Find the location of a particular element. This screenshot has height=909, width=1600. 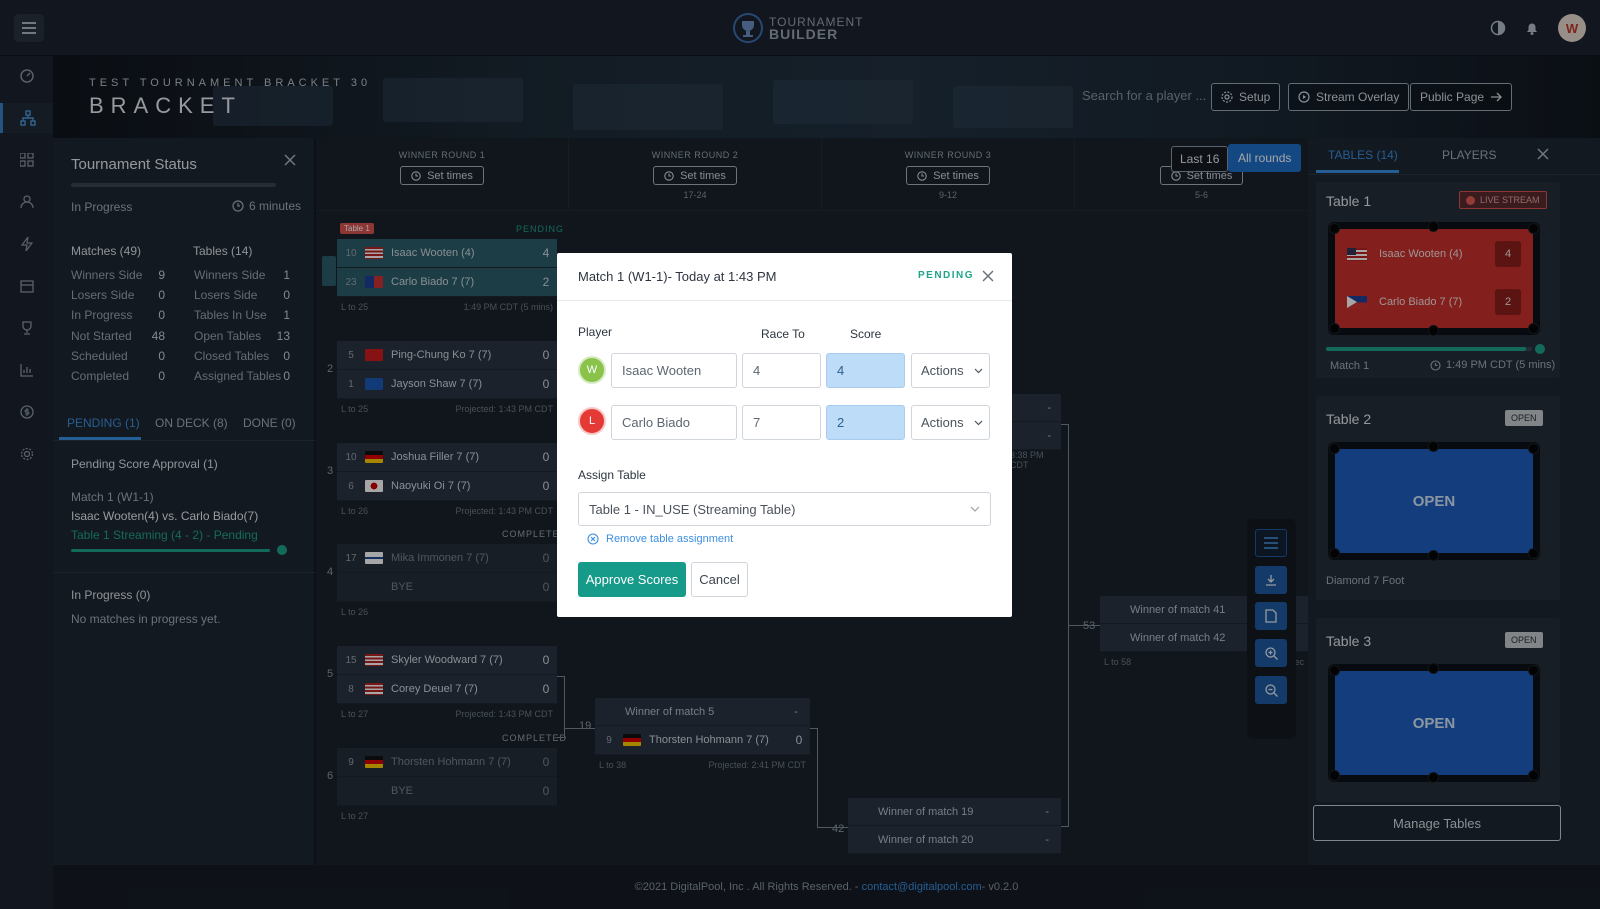

modal-status: PENDING is located at coordinates (946, 275).